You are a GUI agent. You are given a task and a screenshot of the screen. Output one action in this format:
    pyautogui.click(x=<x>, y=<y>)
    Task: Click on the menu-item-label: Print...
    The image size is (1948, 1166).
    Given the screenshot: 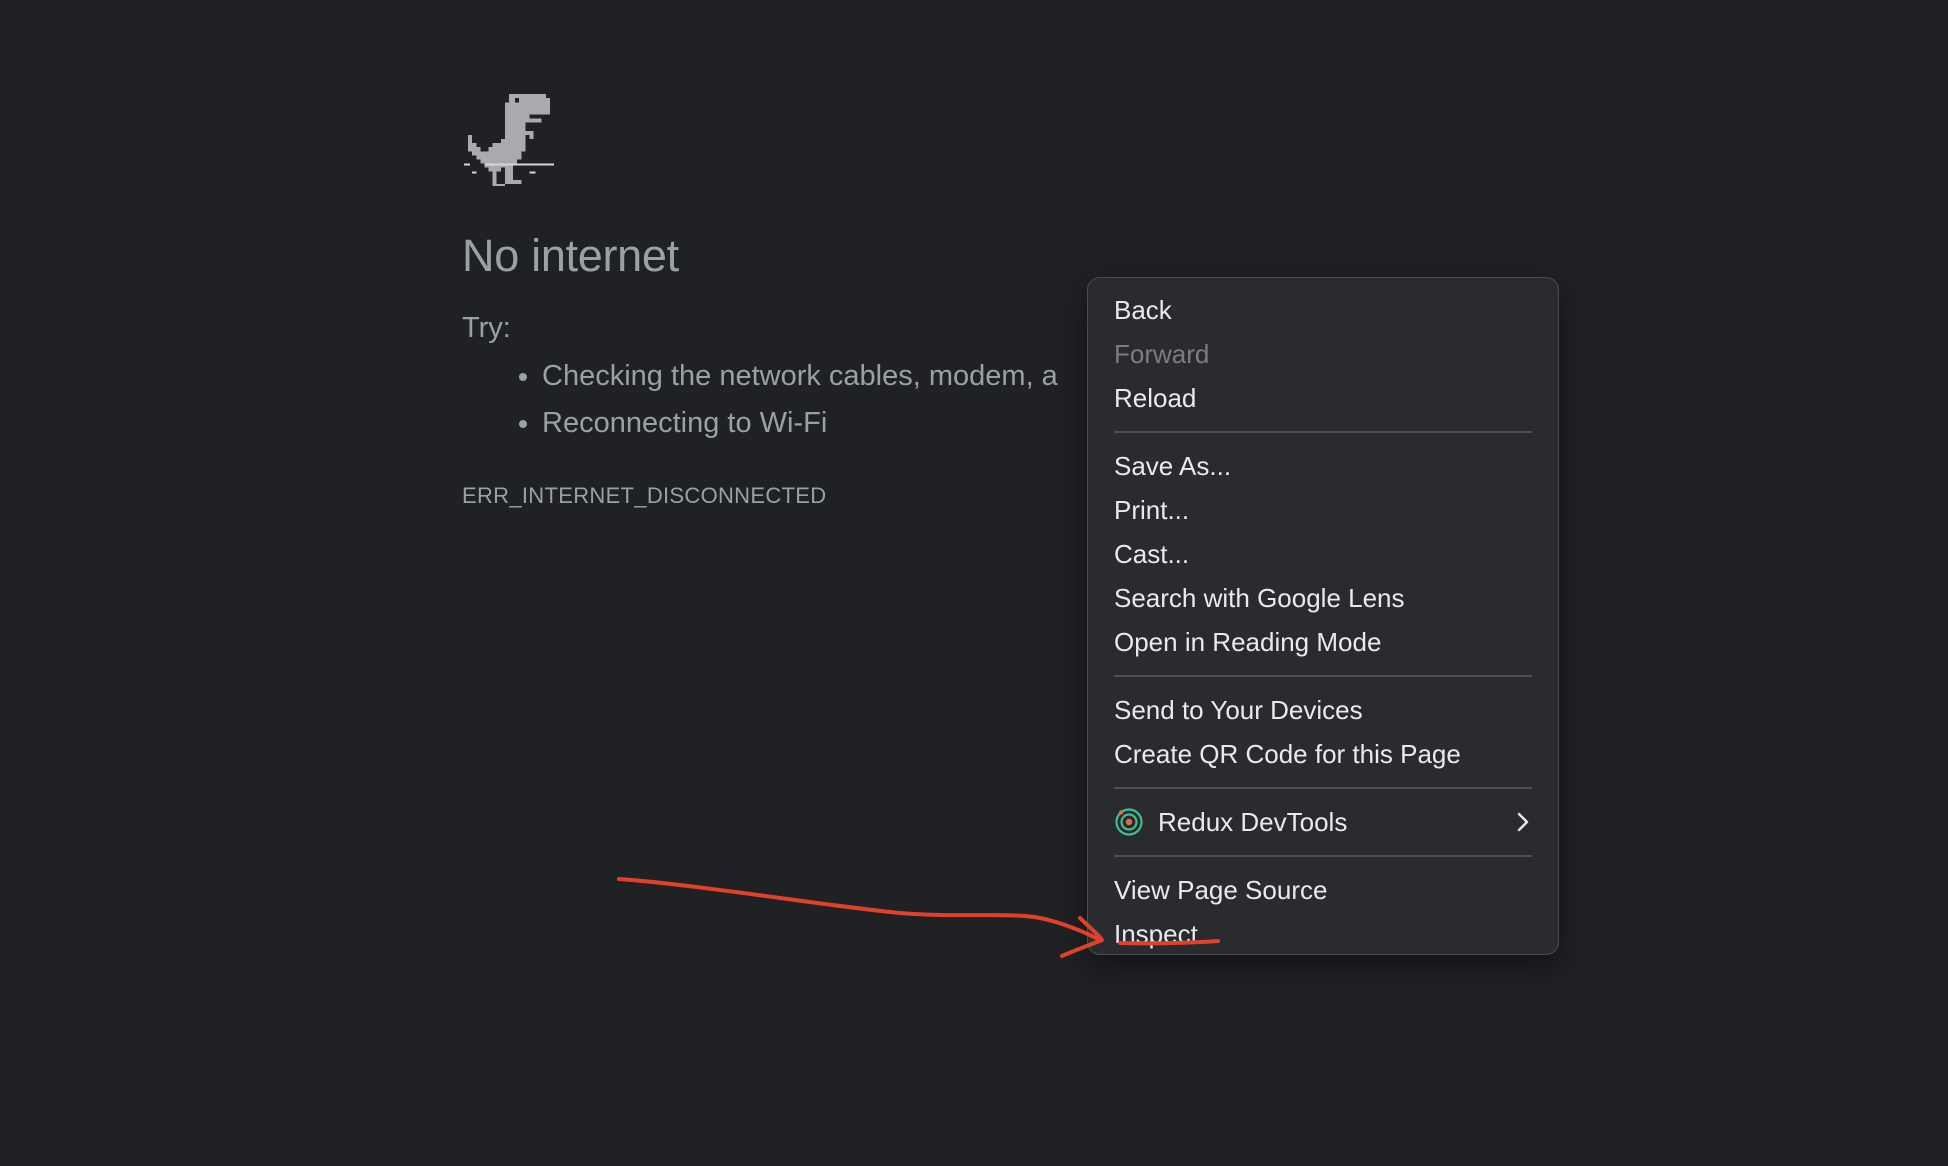 What is the action you would take?
    pyautogui.click(x=1152, y=510)
    